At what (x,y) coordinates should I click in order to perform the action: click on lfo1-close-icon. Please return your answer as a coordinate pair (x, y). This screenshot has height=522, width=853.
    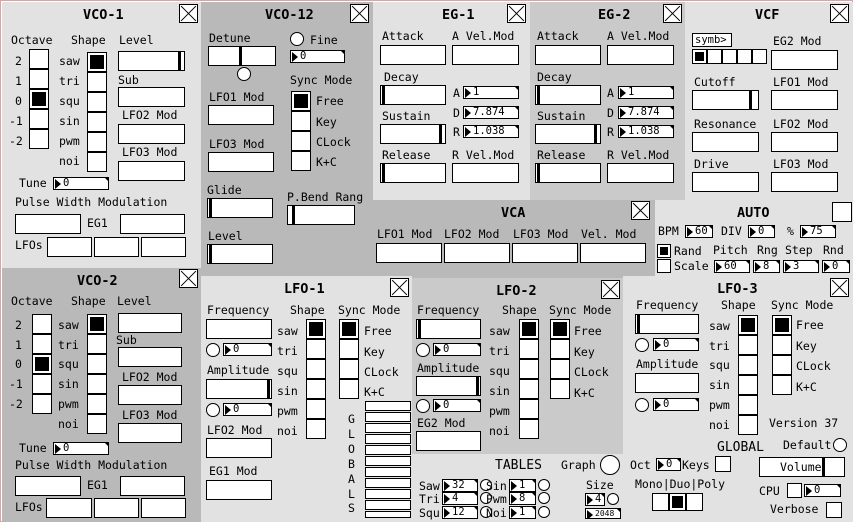
    Looking at the image, I should click on (399, 287).